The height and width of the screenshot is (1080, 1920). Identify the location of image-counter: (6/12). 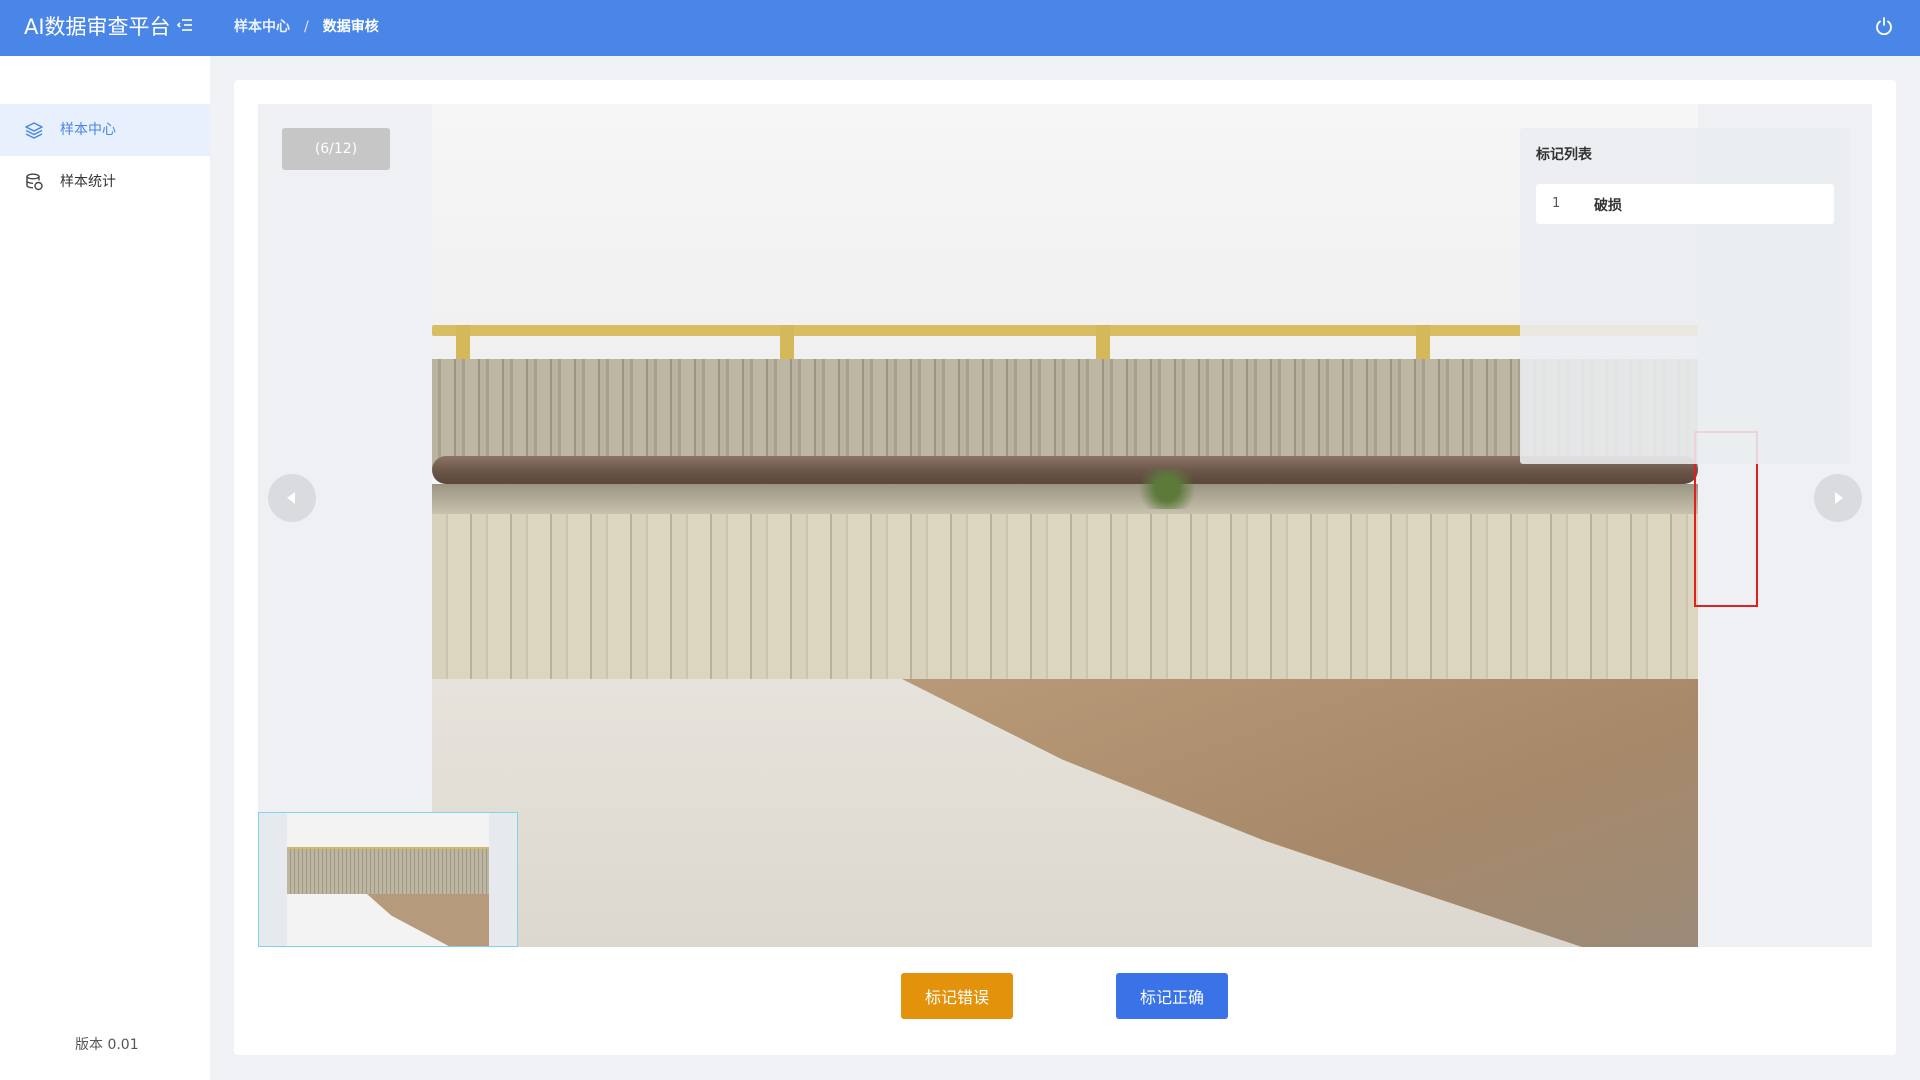
(336, 149).